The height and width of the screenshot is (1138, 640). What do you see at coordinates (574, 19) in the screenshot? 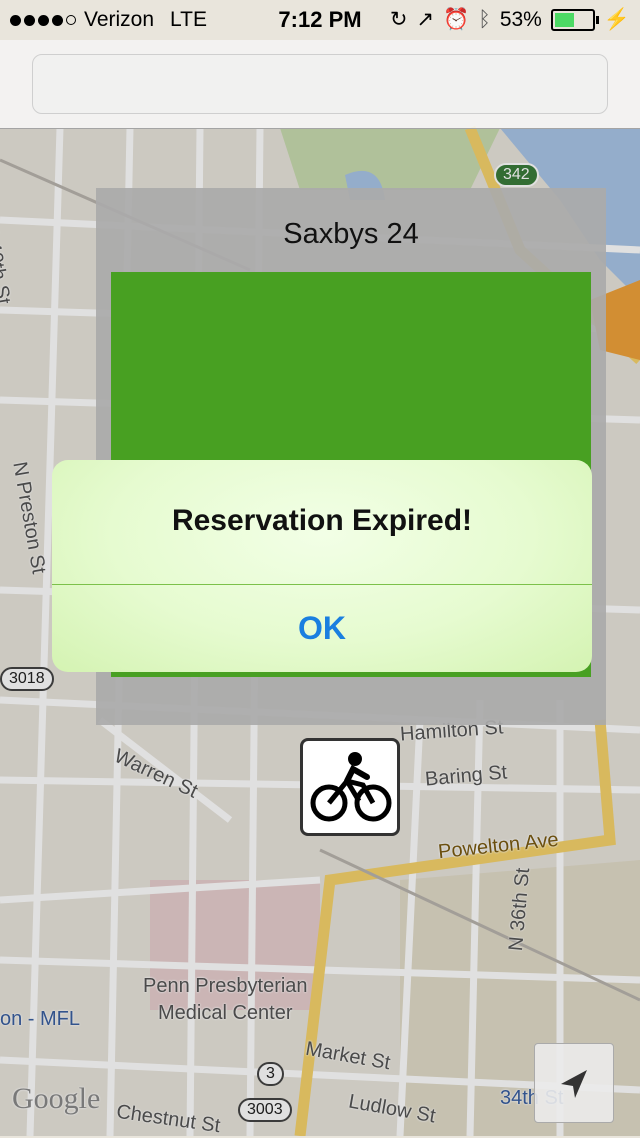
I see `battery-icon` at bounding box center [574, 19].